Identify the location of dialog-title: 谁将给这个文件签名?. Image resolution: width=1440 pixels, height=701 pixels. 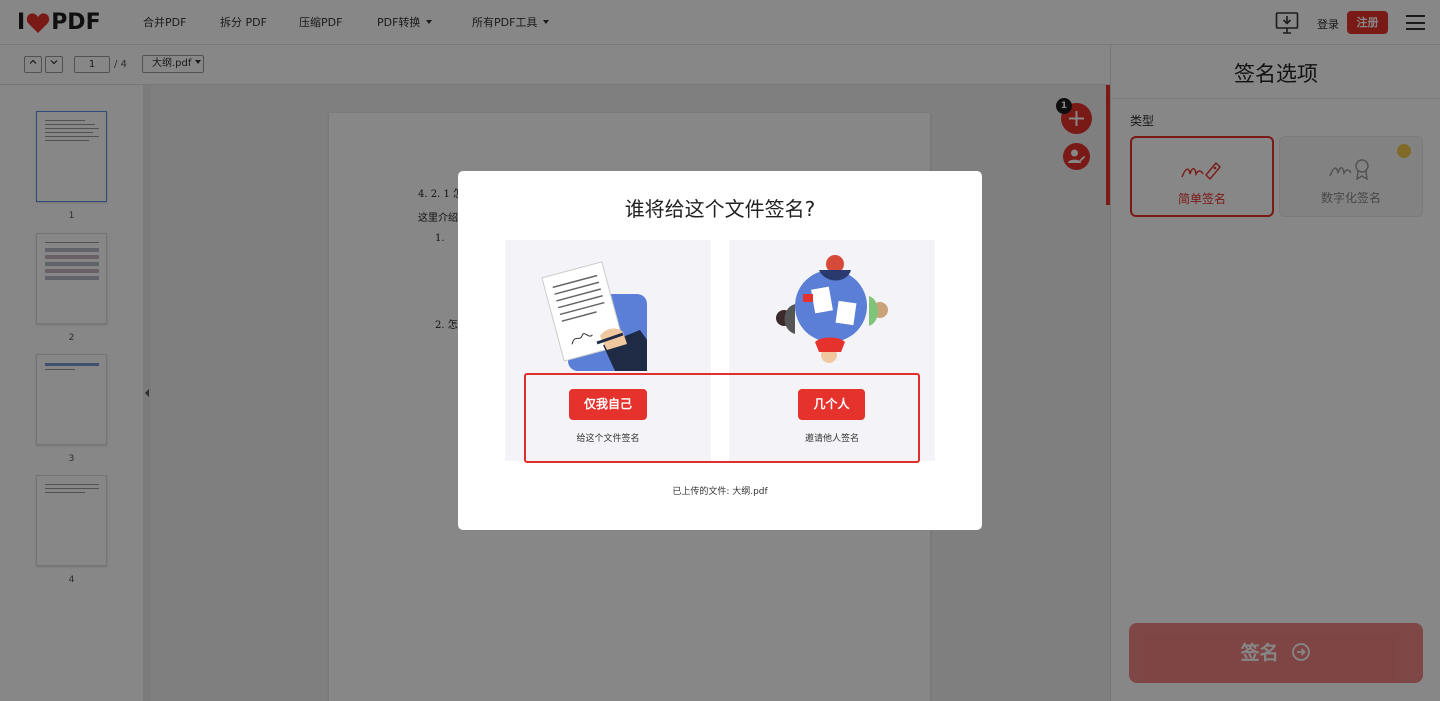
(720, 209).